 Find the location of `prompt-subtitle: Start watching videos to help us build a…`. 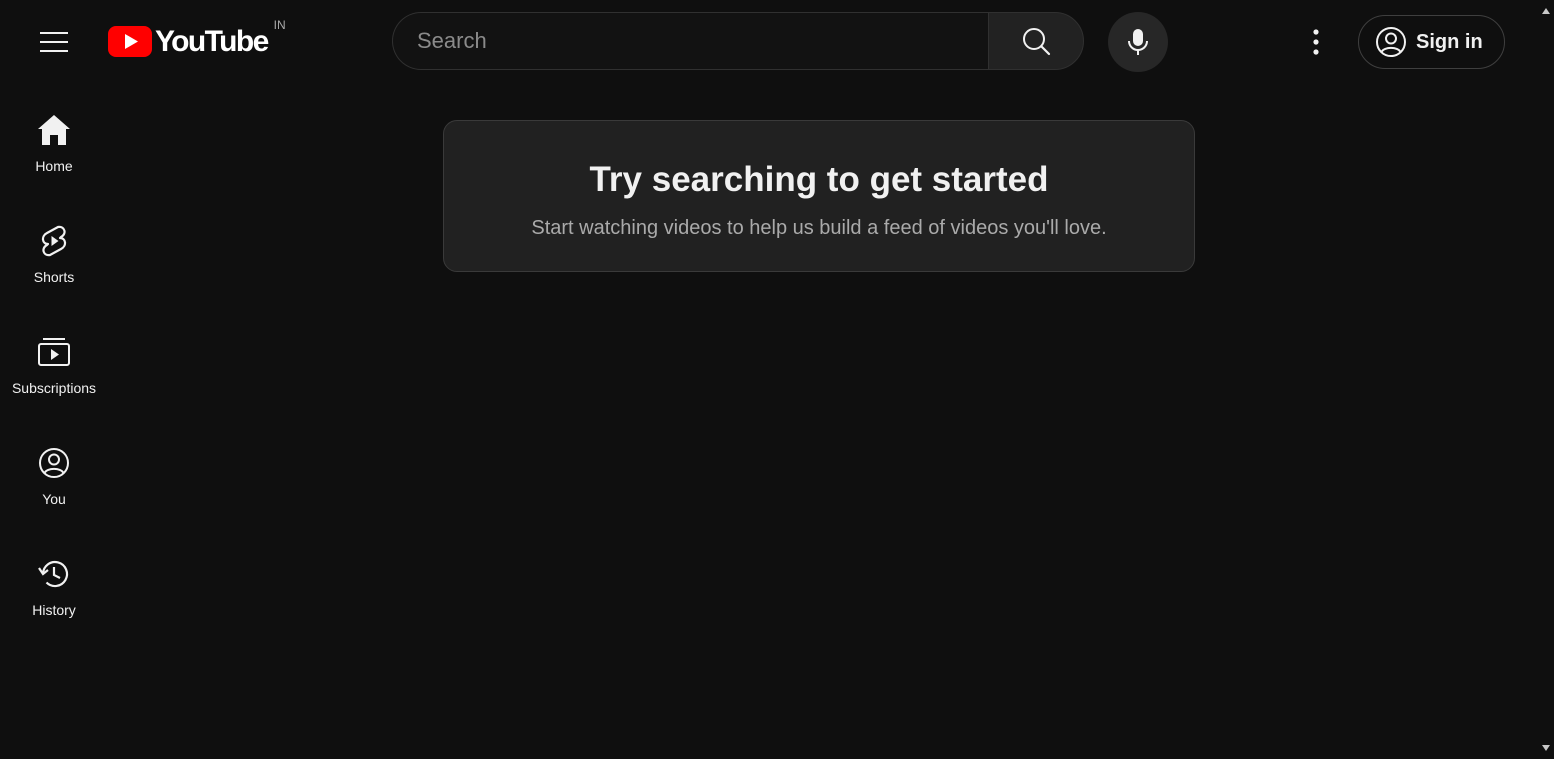

prompt-subtitle: Start watching videos to help us build a… is located at coordinates (819, 228).